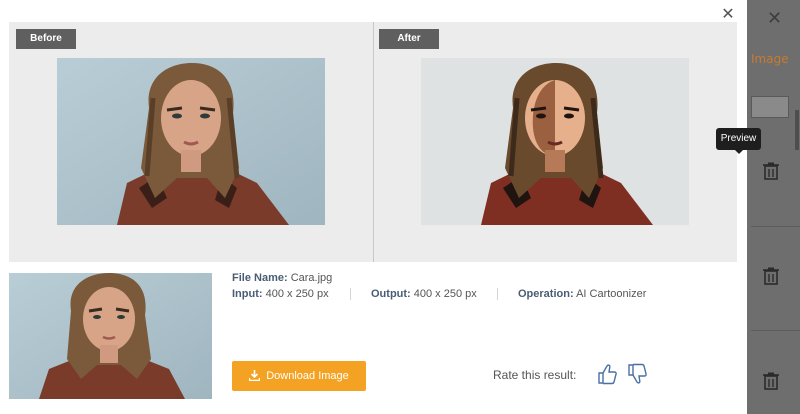 Image resolution: width=800 pixels, height=414 pixels. What do you see at coordinates (535, 375) in the screenshot?
I see `rate-result-label: Rate this result:` at bounding box center [535, 375].